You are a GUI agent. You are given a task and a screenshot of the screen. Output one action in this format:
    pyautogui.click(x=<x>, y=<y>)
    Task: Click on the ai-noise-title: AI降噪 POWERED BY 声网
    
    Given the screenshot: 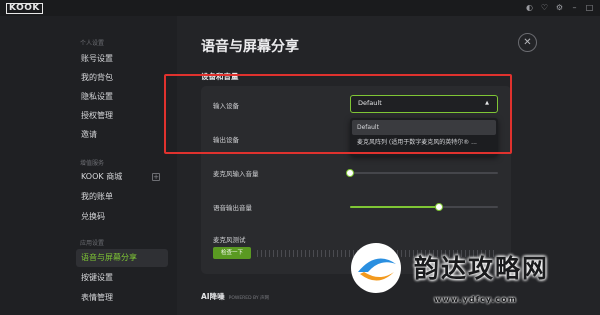 What is the action you would take?
    pyautogui.click(x=235, y=296)
    